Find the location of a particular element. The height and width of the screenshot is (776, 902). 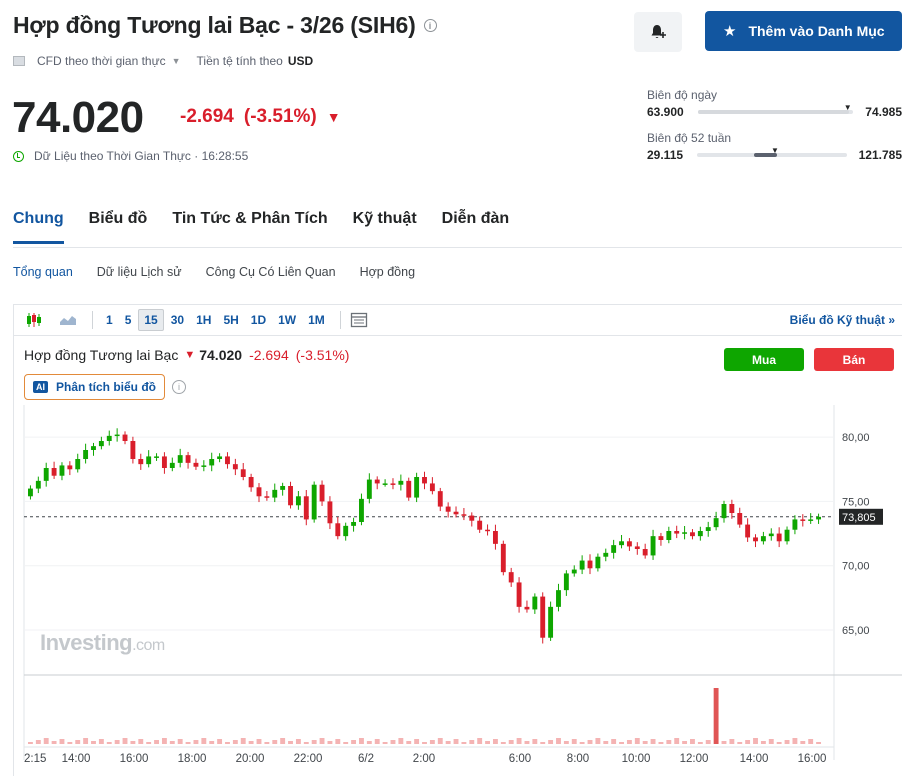

calendar-icon is located at coordinates (359, 320).